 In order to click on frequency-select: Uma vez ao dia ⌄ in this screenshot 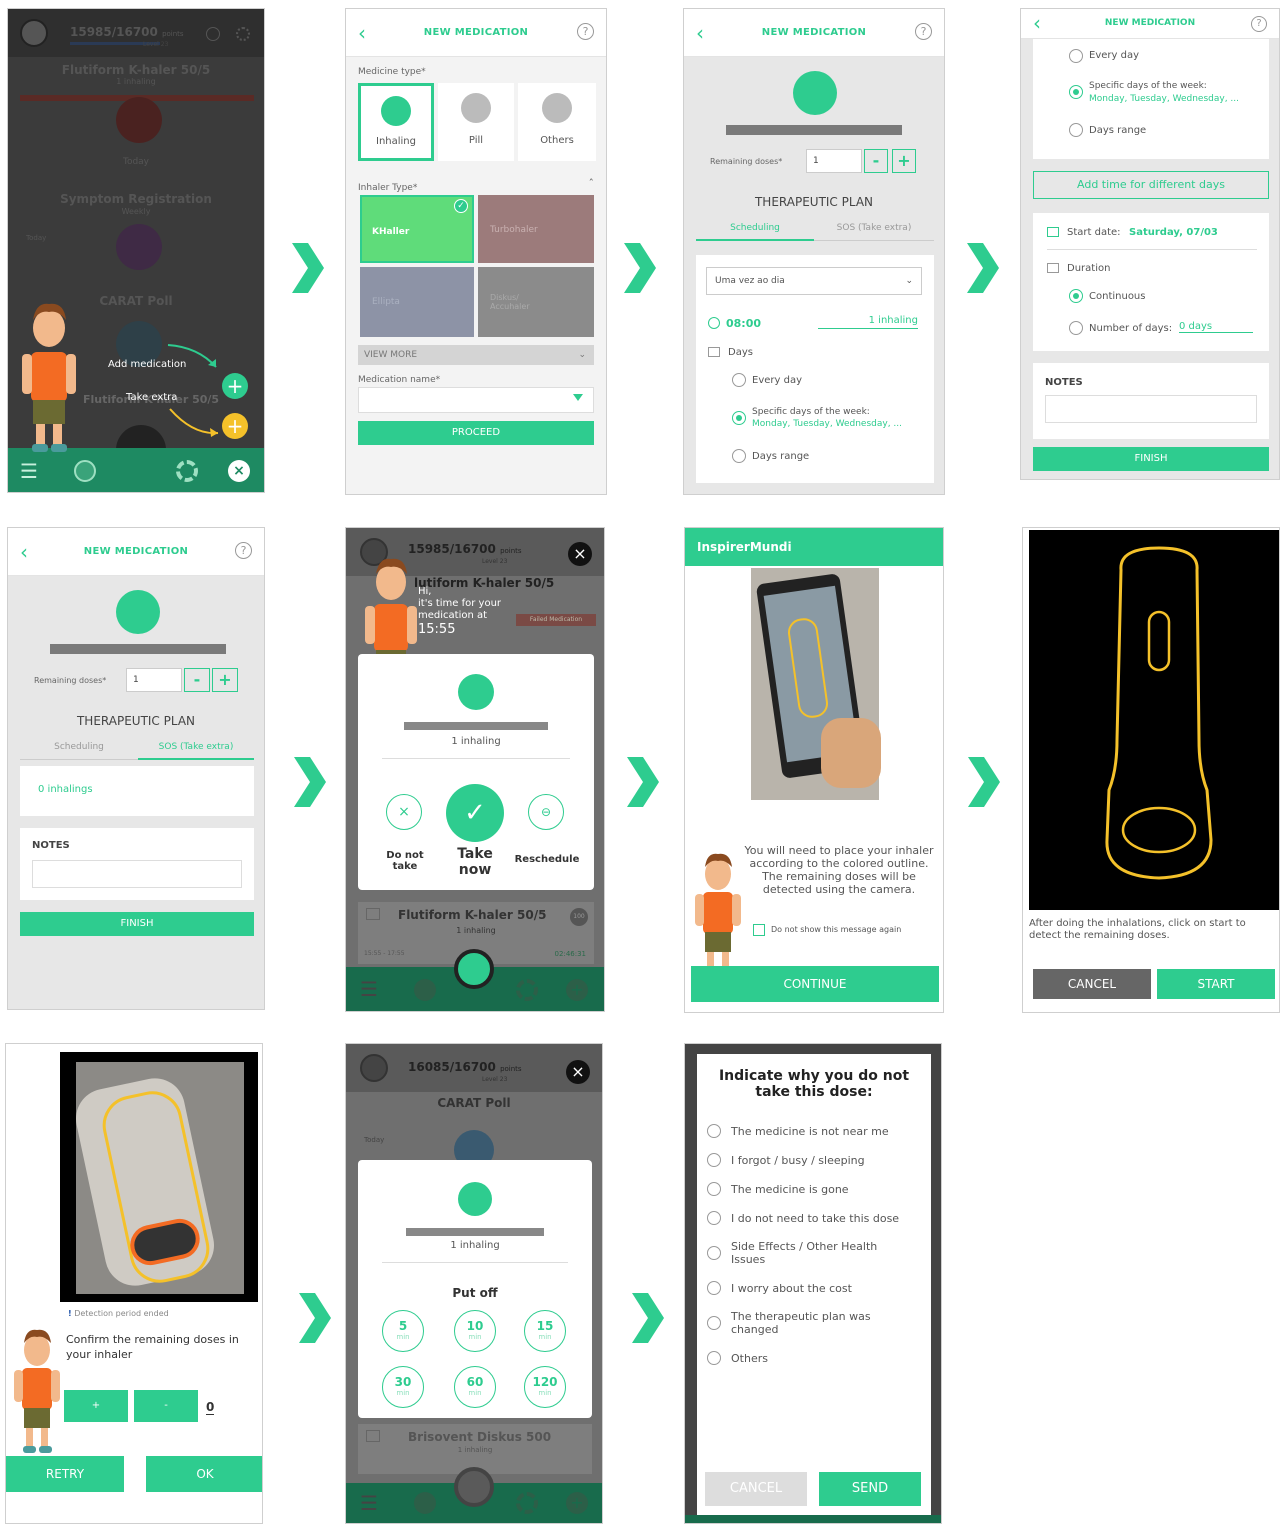, I will do `click(814, 281)`.